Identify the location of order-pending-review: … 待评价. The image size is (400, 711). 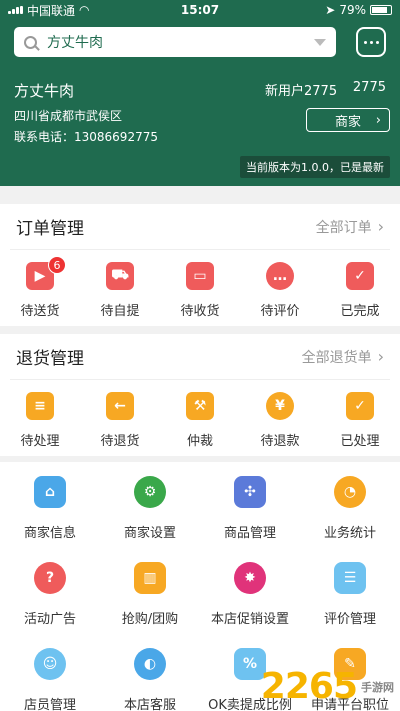
(280, 290).